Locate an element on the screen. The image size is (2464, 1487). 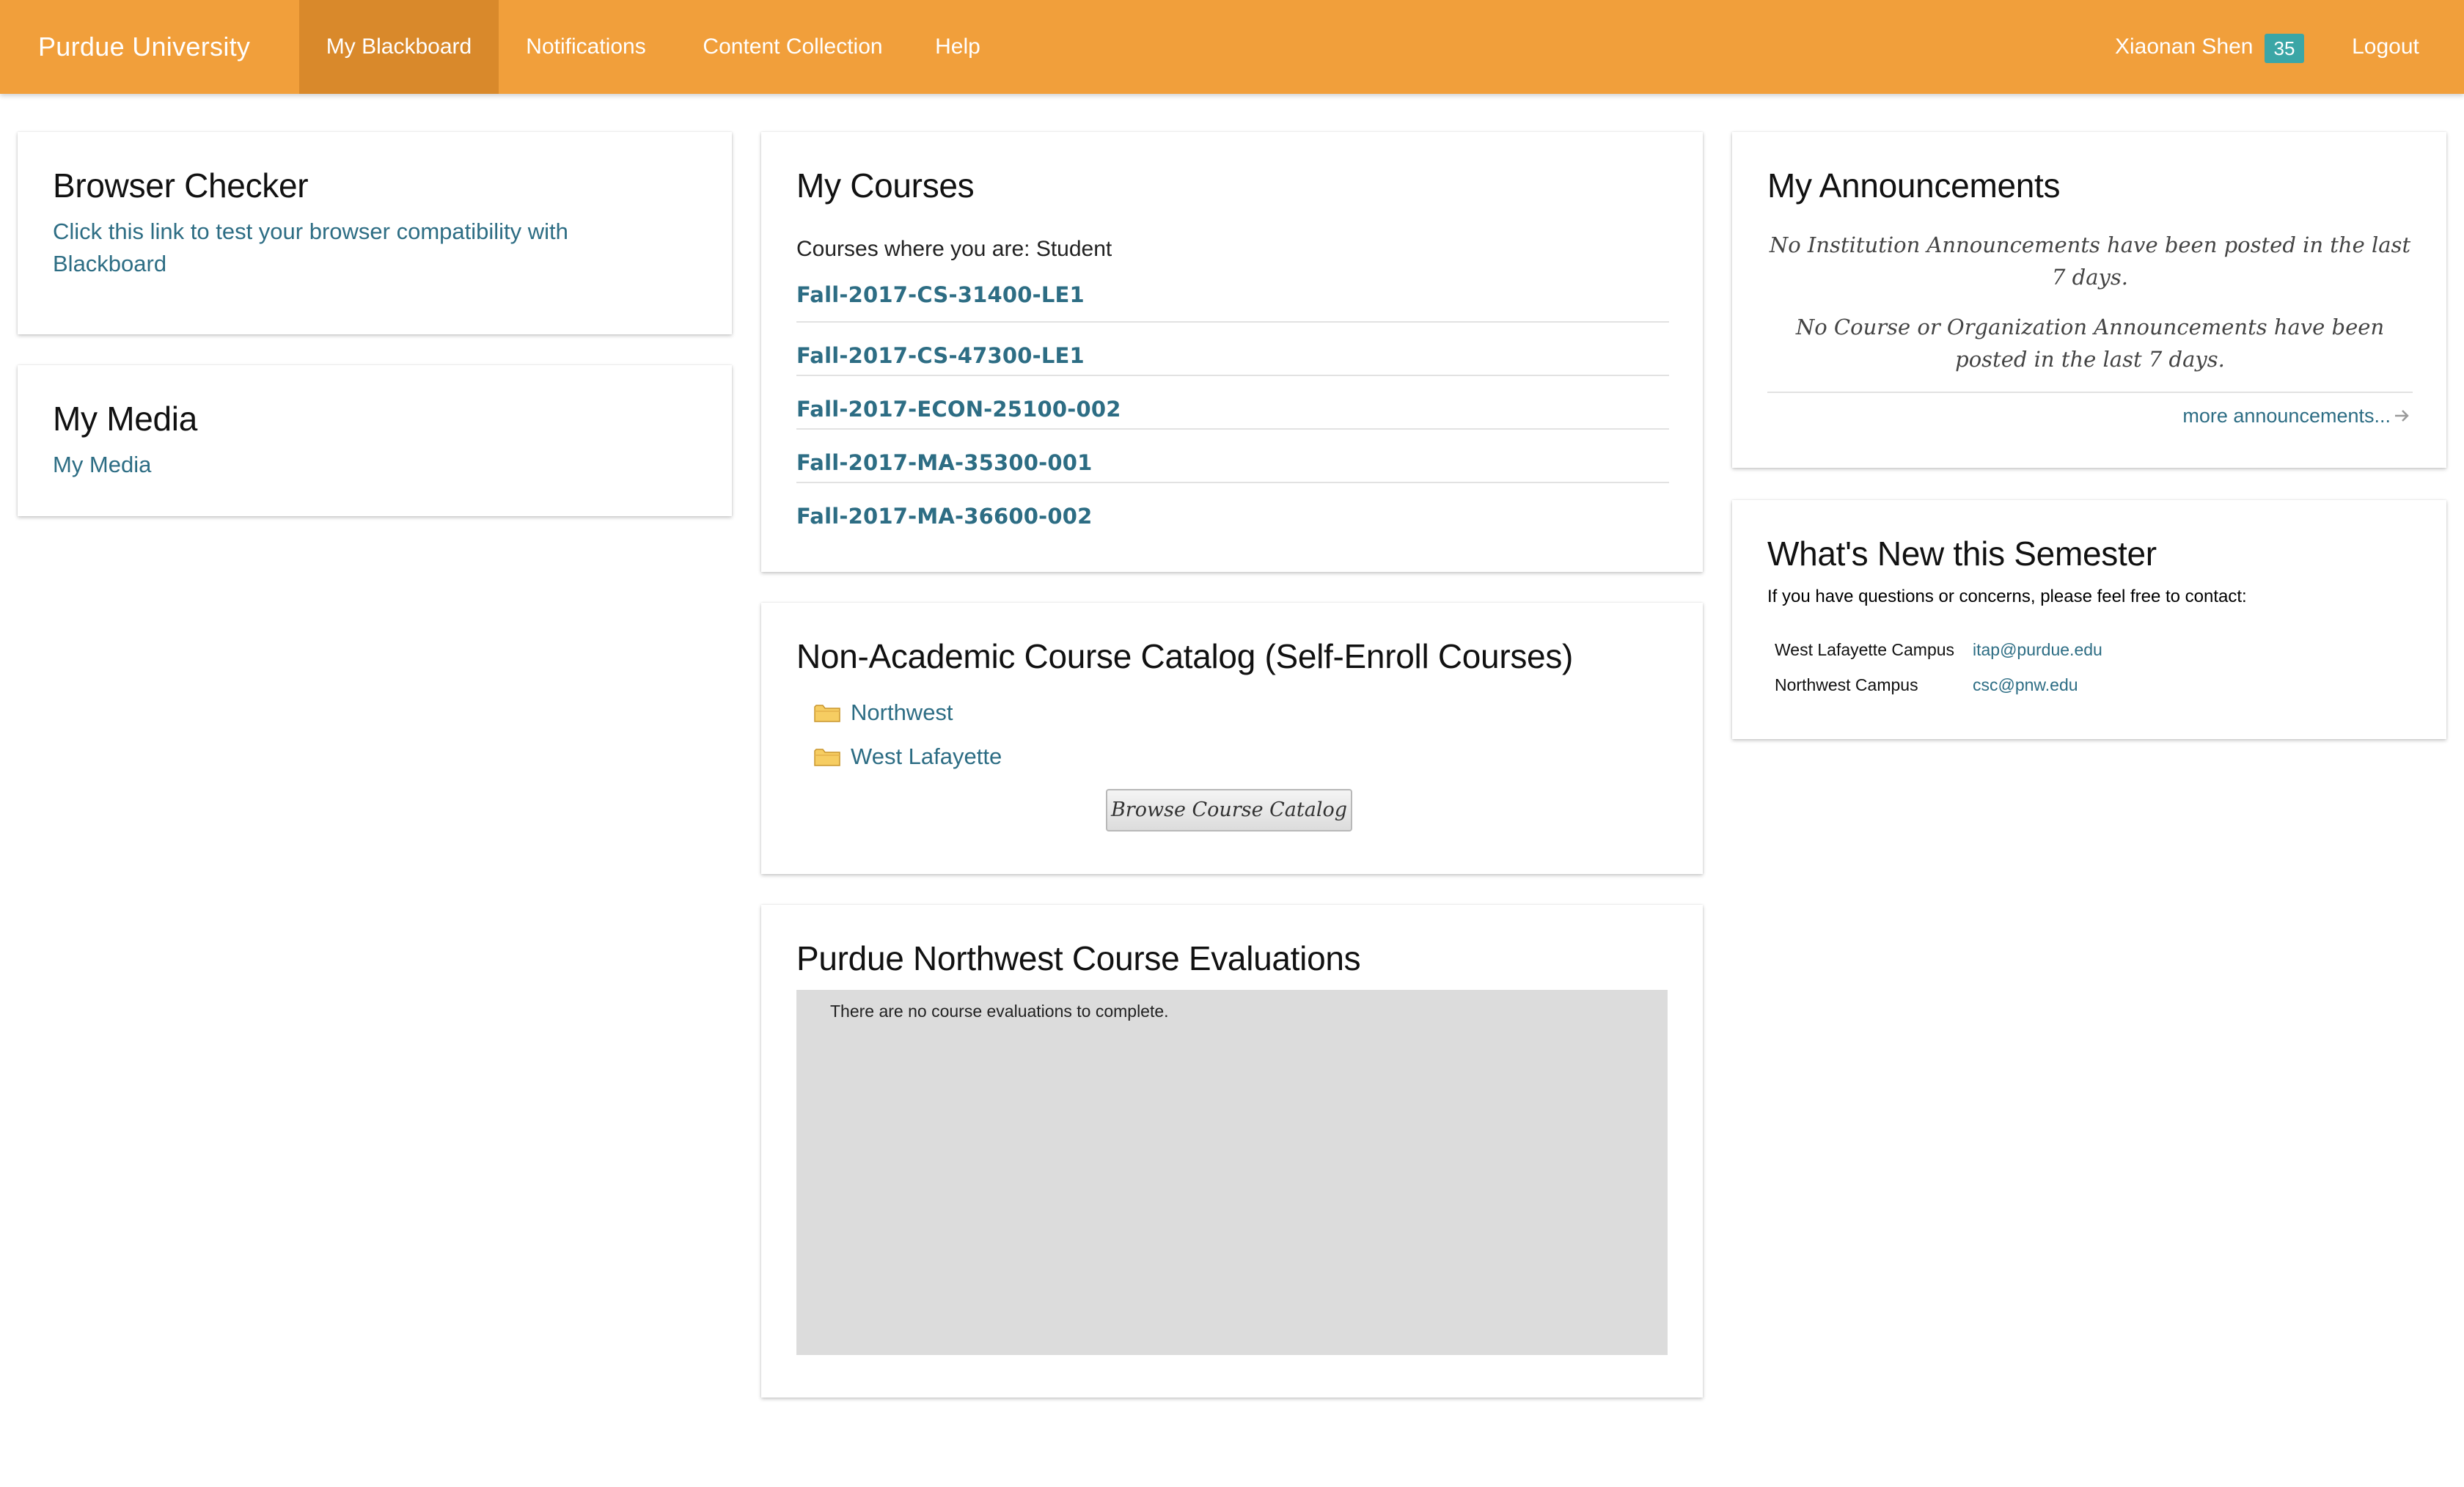
my-media-link: My Media is located at coordinates (102, 465).